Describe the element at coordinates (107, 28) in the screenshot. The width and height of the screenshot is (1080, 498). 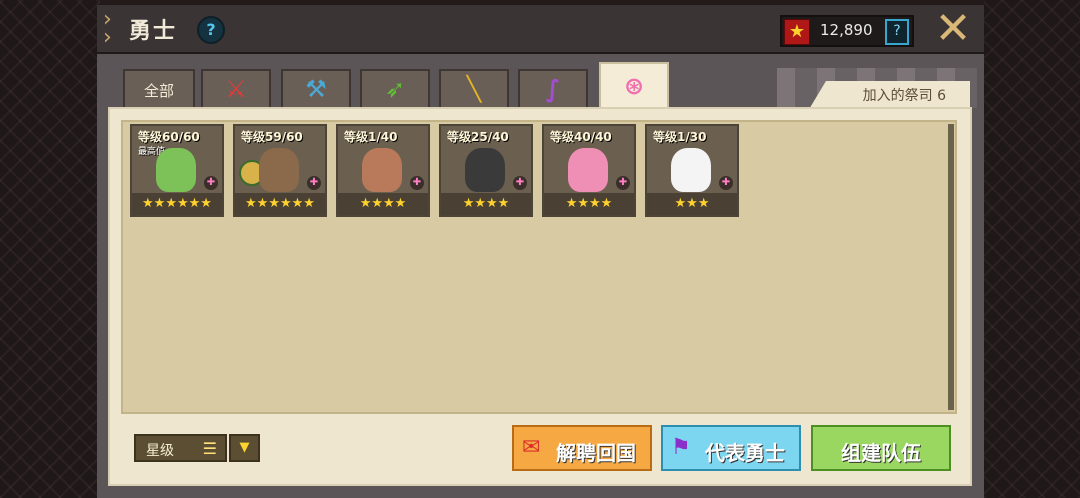
I see `chevron-icon: › ›` at that location.